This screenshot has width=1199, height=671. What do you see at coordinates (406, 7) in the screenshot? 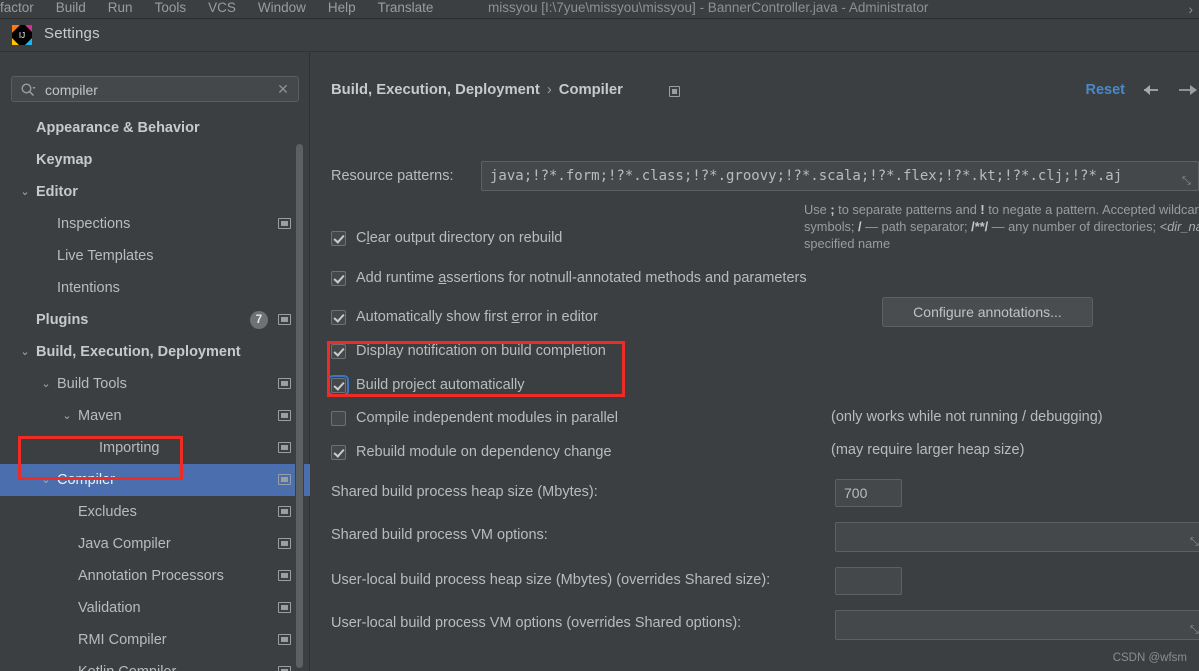
I see `ide-menu-item: Translate` at bounding box center [406, 7].